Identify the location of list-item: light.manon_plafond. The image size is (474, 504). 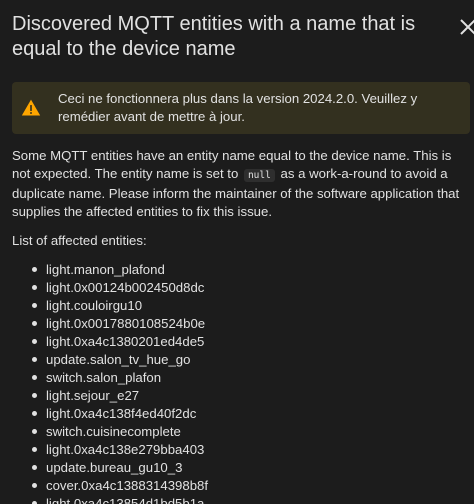
(120, 270).